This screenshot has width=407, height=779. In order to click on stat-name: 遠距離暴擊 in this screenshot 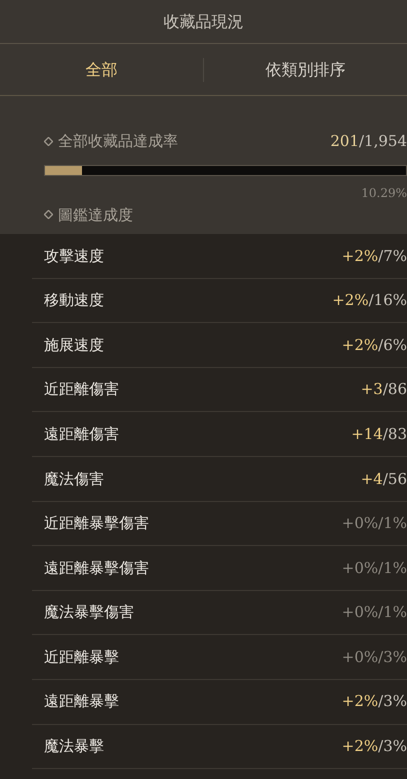, I will do `click(81, 701)`.